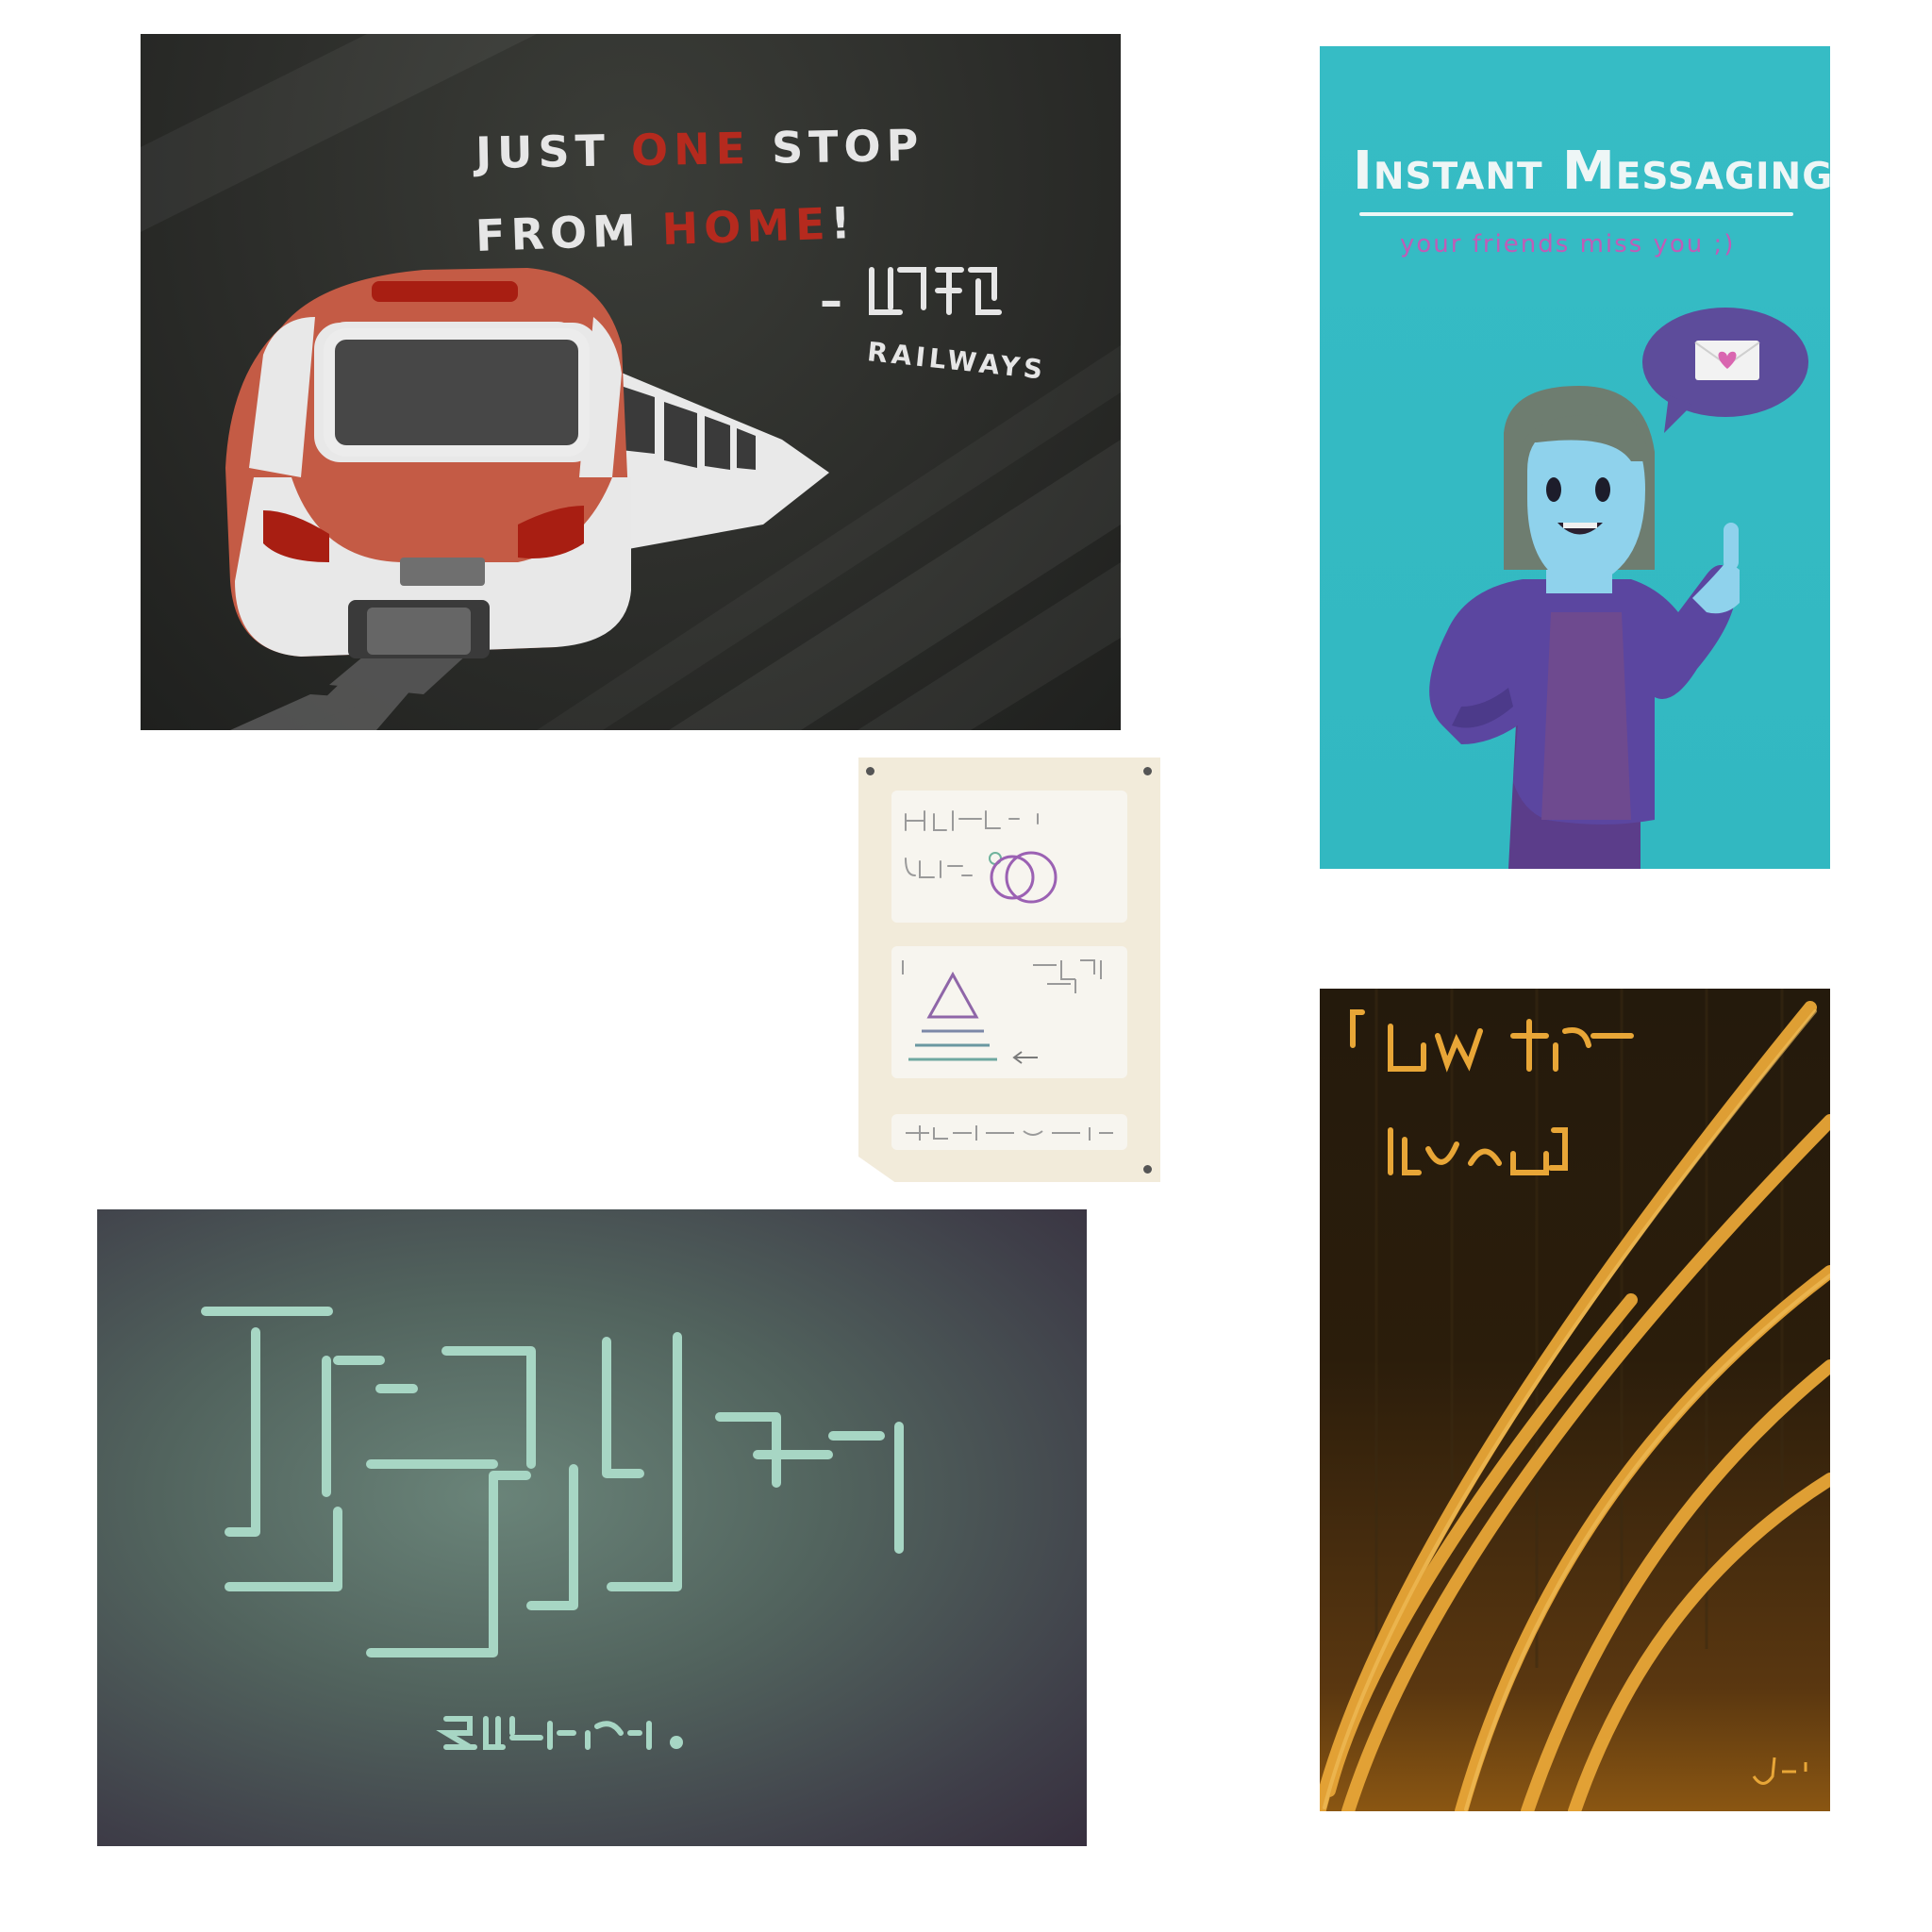 The width and height of the screenshot is (1932, 1932). Describe the element at coordinates (1618, 588) in the screenshot. I see `girl-illustration` at that location.